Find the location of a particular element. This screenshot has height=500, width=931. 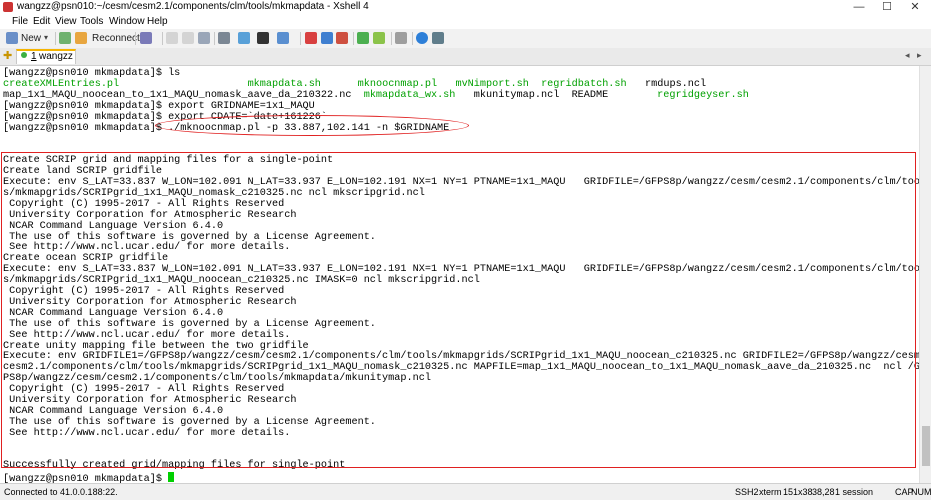

reconnect-button: Reconnect is located at coordinates (116, 38).